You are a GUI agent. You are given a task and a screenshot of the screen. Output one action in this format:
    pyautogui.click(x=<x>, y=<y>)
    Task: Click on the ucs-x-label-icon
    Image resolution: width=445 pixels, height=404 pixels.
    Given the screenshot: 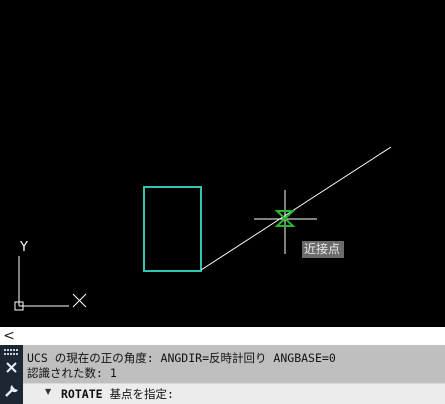 What is the action you would take?
    pyautogui.click(x=79, y=300)
    